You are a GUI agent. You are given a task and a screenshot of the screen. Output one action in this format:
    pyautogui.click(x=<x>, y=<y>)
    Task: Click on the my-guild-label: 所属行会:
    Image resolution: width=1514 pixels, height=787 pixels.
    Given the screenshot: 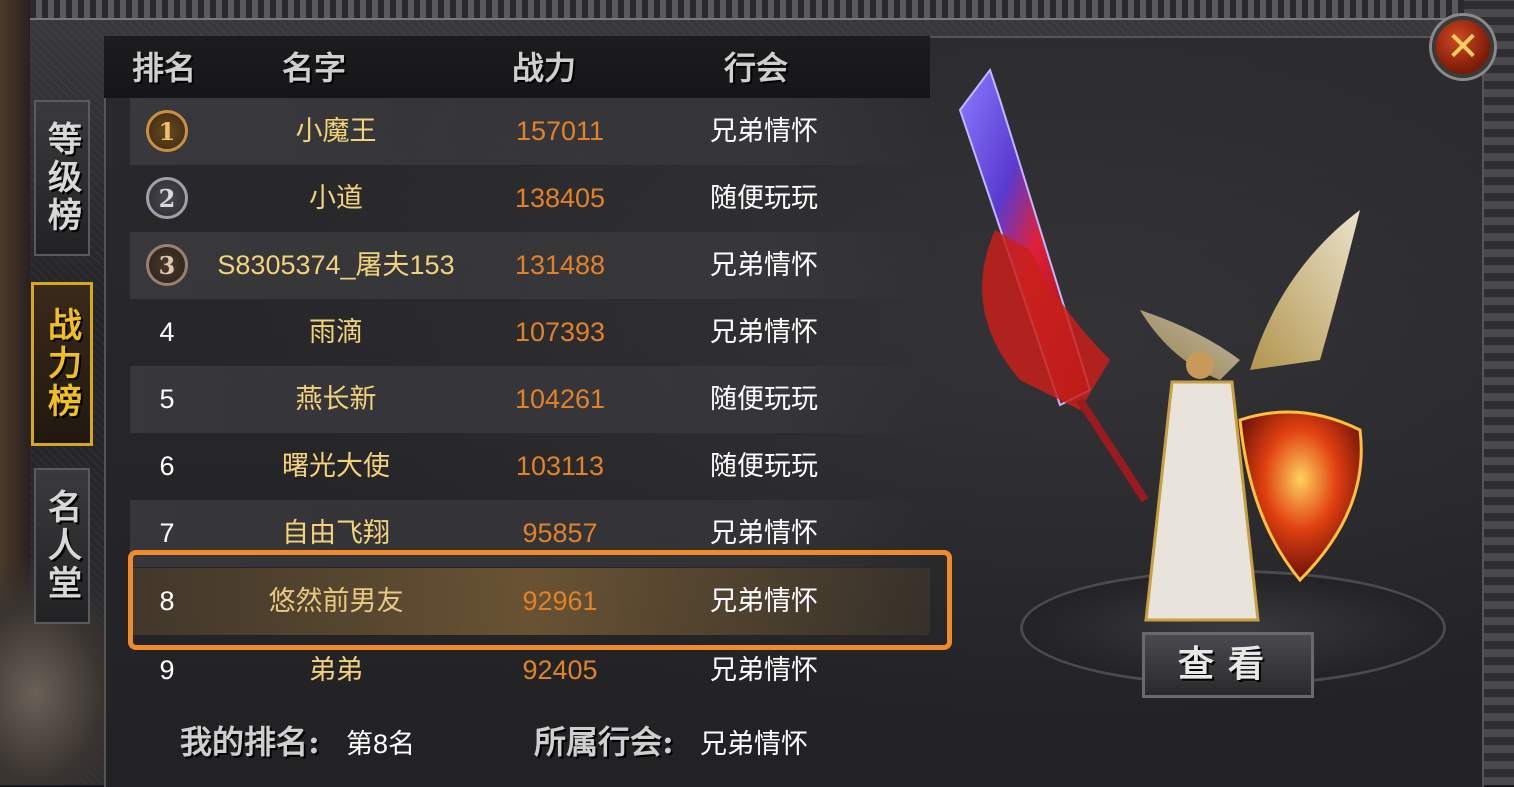 What is the action you would take?
    pyautogui.click(x=604, y=742)
    